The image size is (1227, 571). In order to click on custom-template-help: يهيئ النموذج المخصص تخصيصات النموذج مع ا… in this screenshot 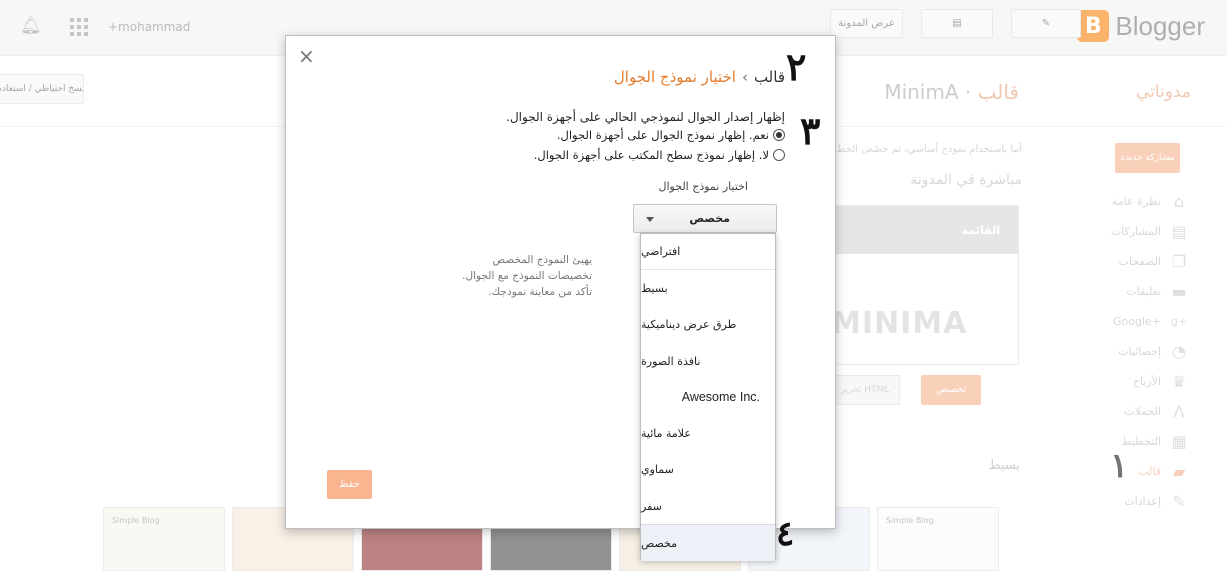, I will do `click(527, 276)`.